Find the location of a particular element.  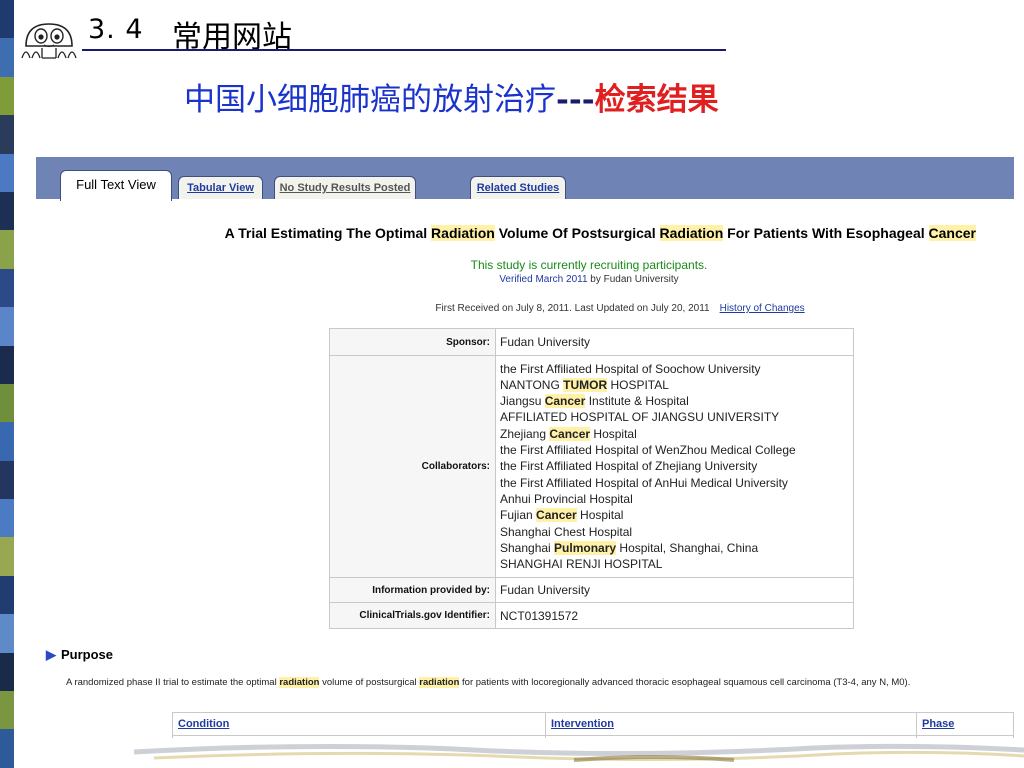

slide-subtitle: 中国小细胞肺癌的放射治疗---检索结果 is located at coordinates (451, 96).